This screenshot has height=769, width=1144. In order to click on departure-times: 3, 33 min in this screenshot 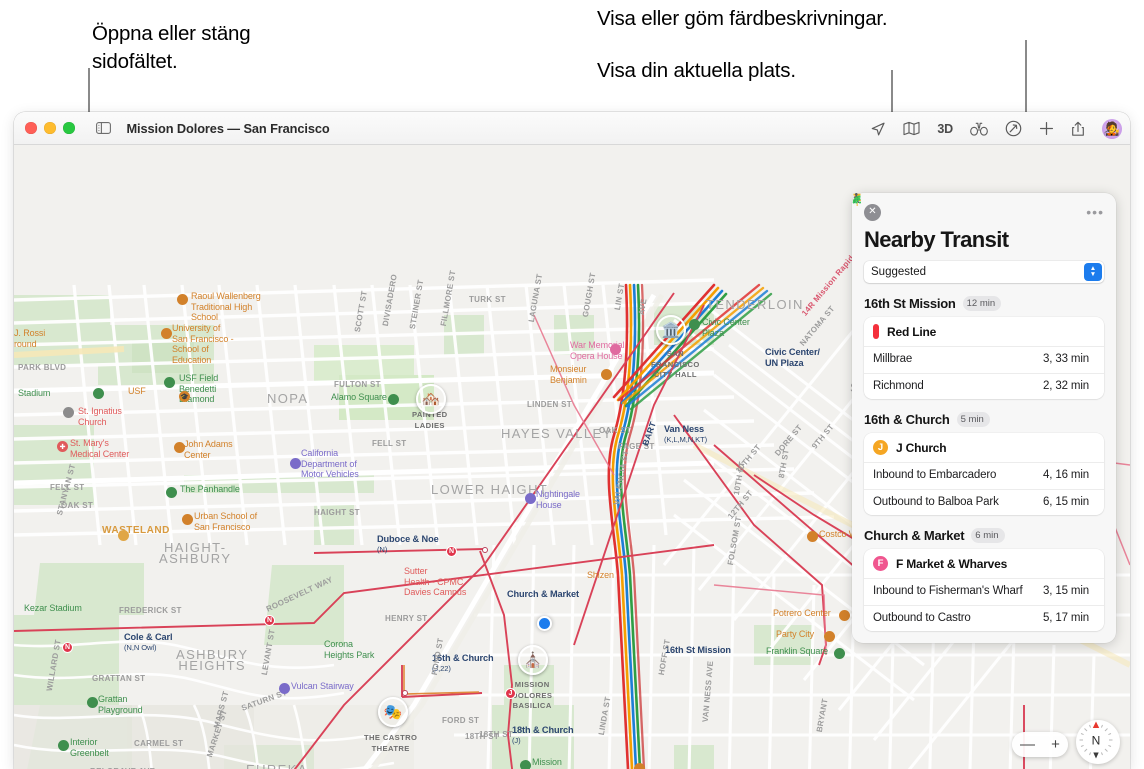, I will do `click(1066, 359)`.